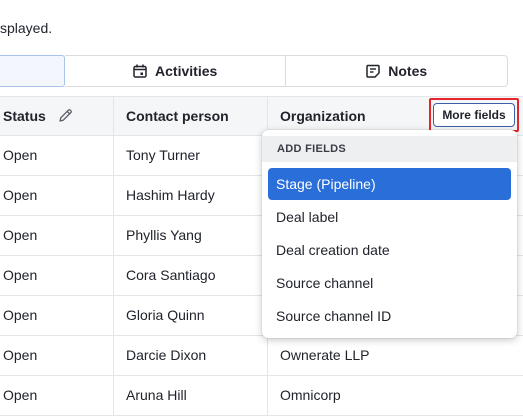  Describe the element at coordinates (310, 395) in the screenshot. I see `organization-cell: Omnicorp` at that location.